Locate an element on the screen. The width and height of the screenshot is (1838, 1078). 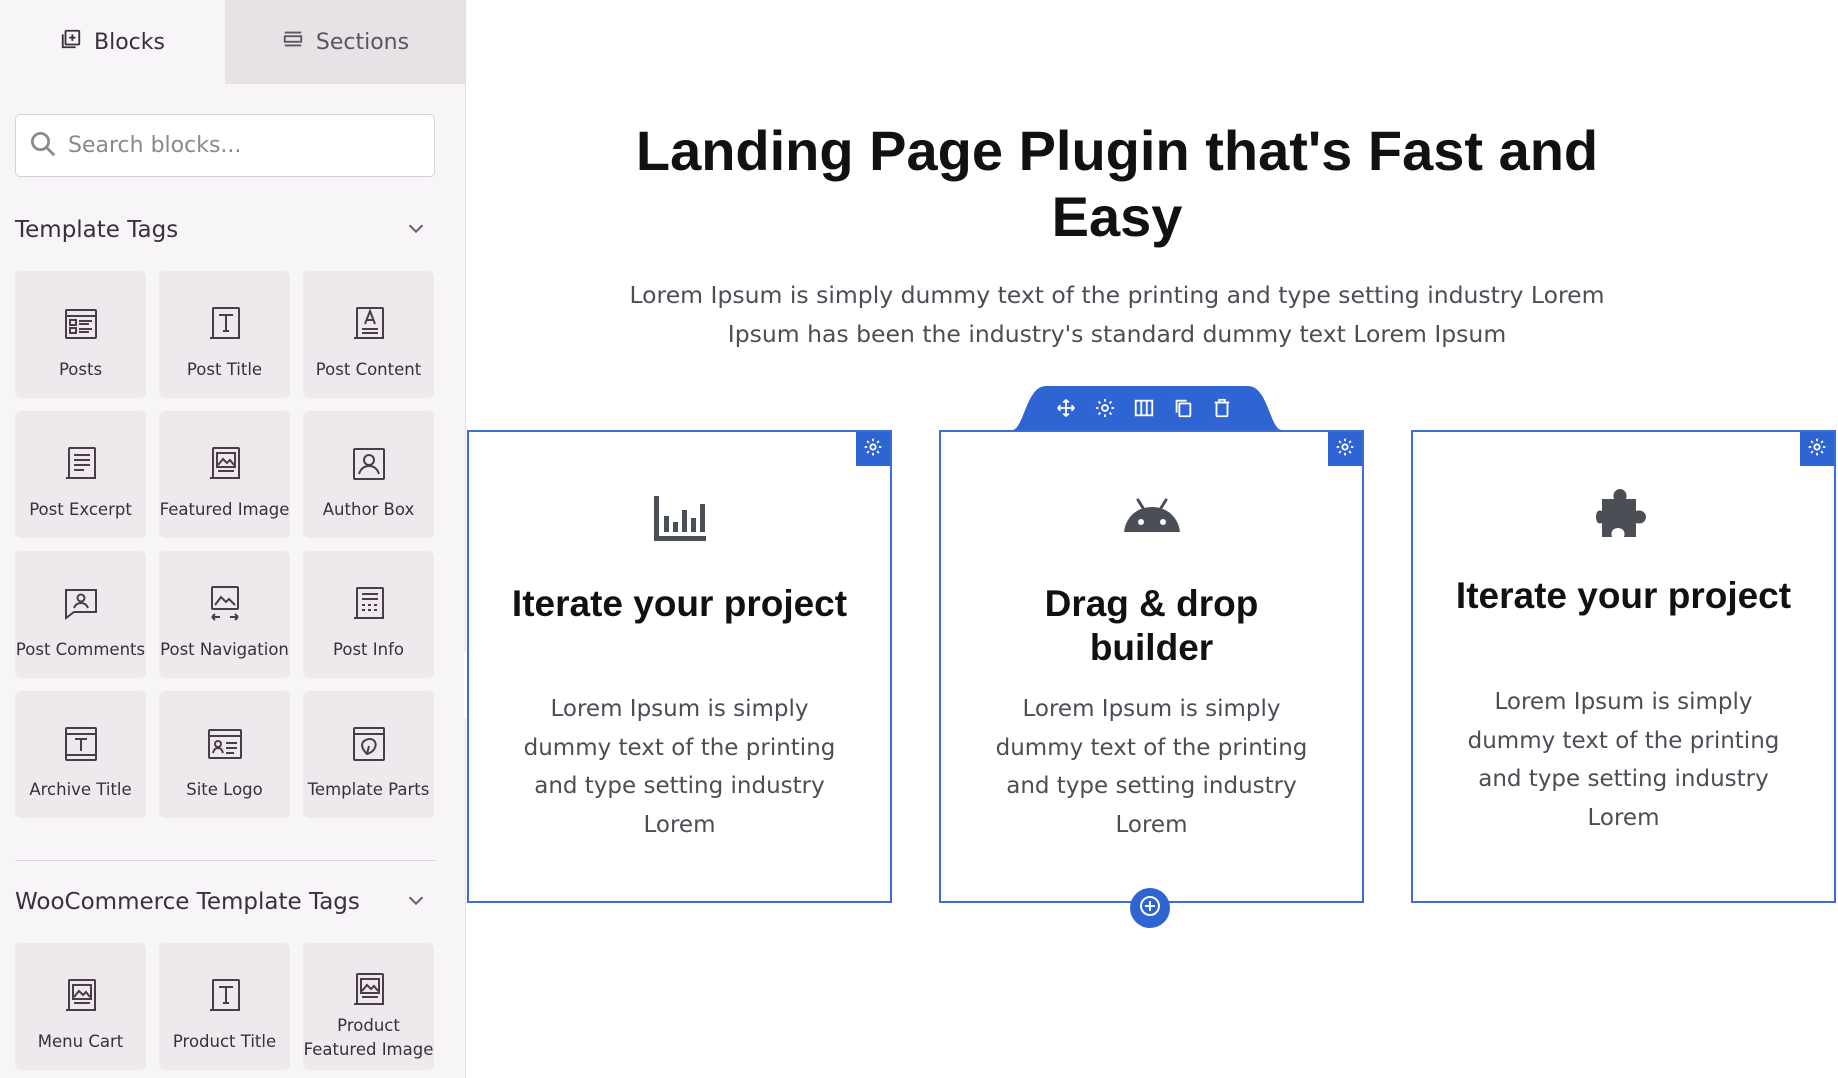
category-header-template-tags: Template Tags is located at coordinates (225, 230).